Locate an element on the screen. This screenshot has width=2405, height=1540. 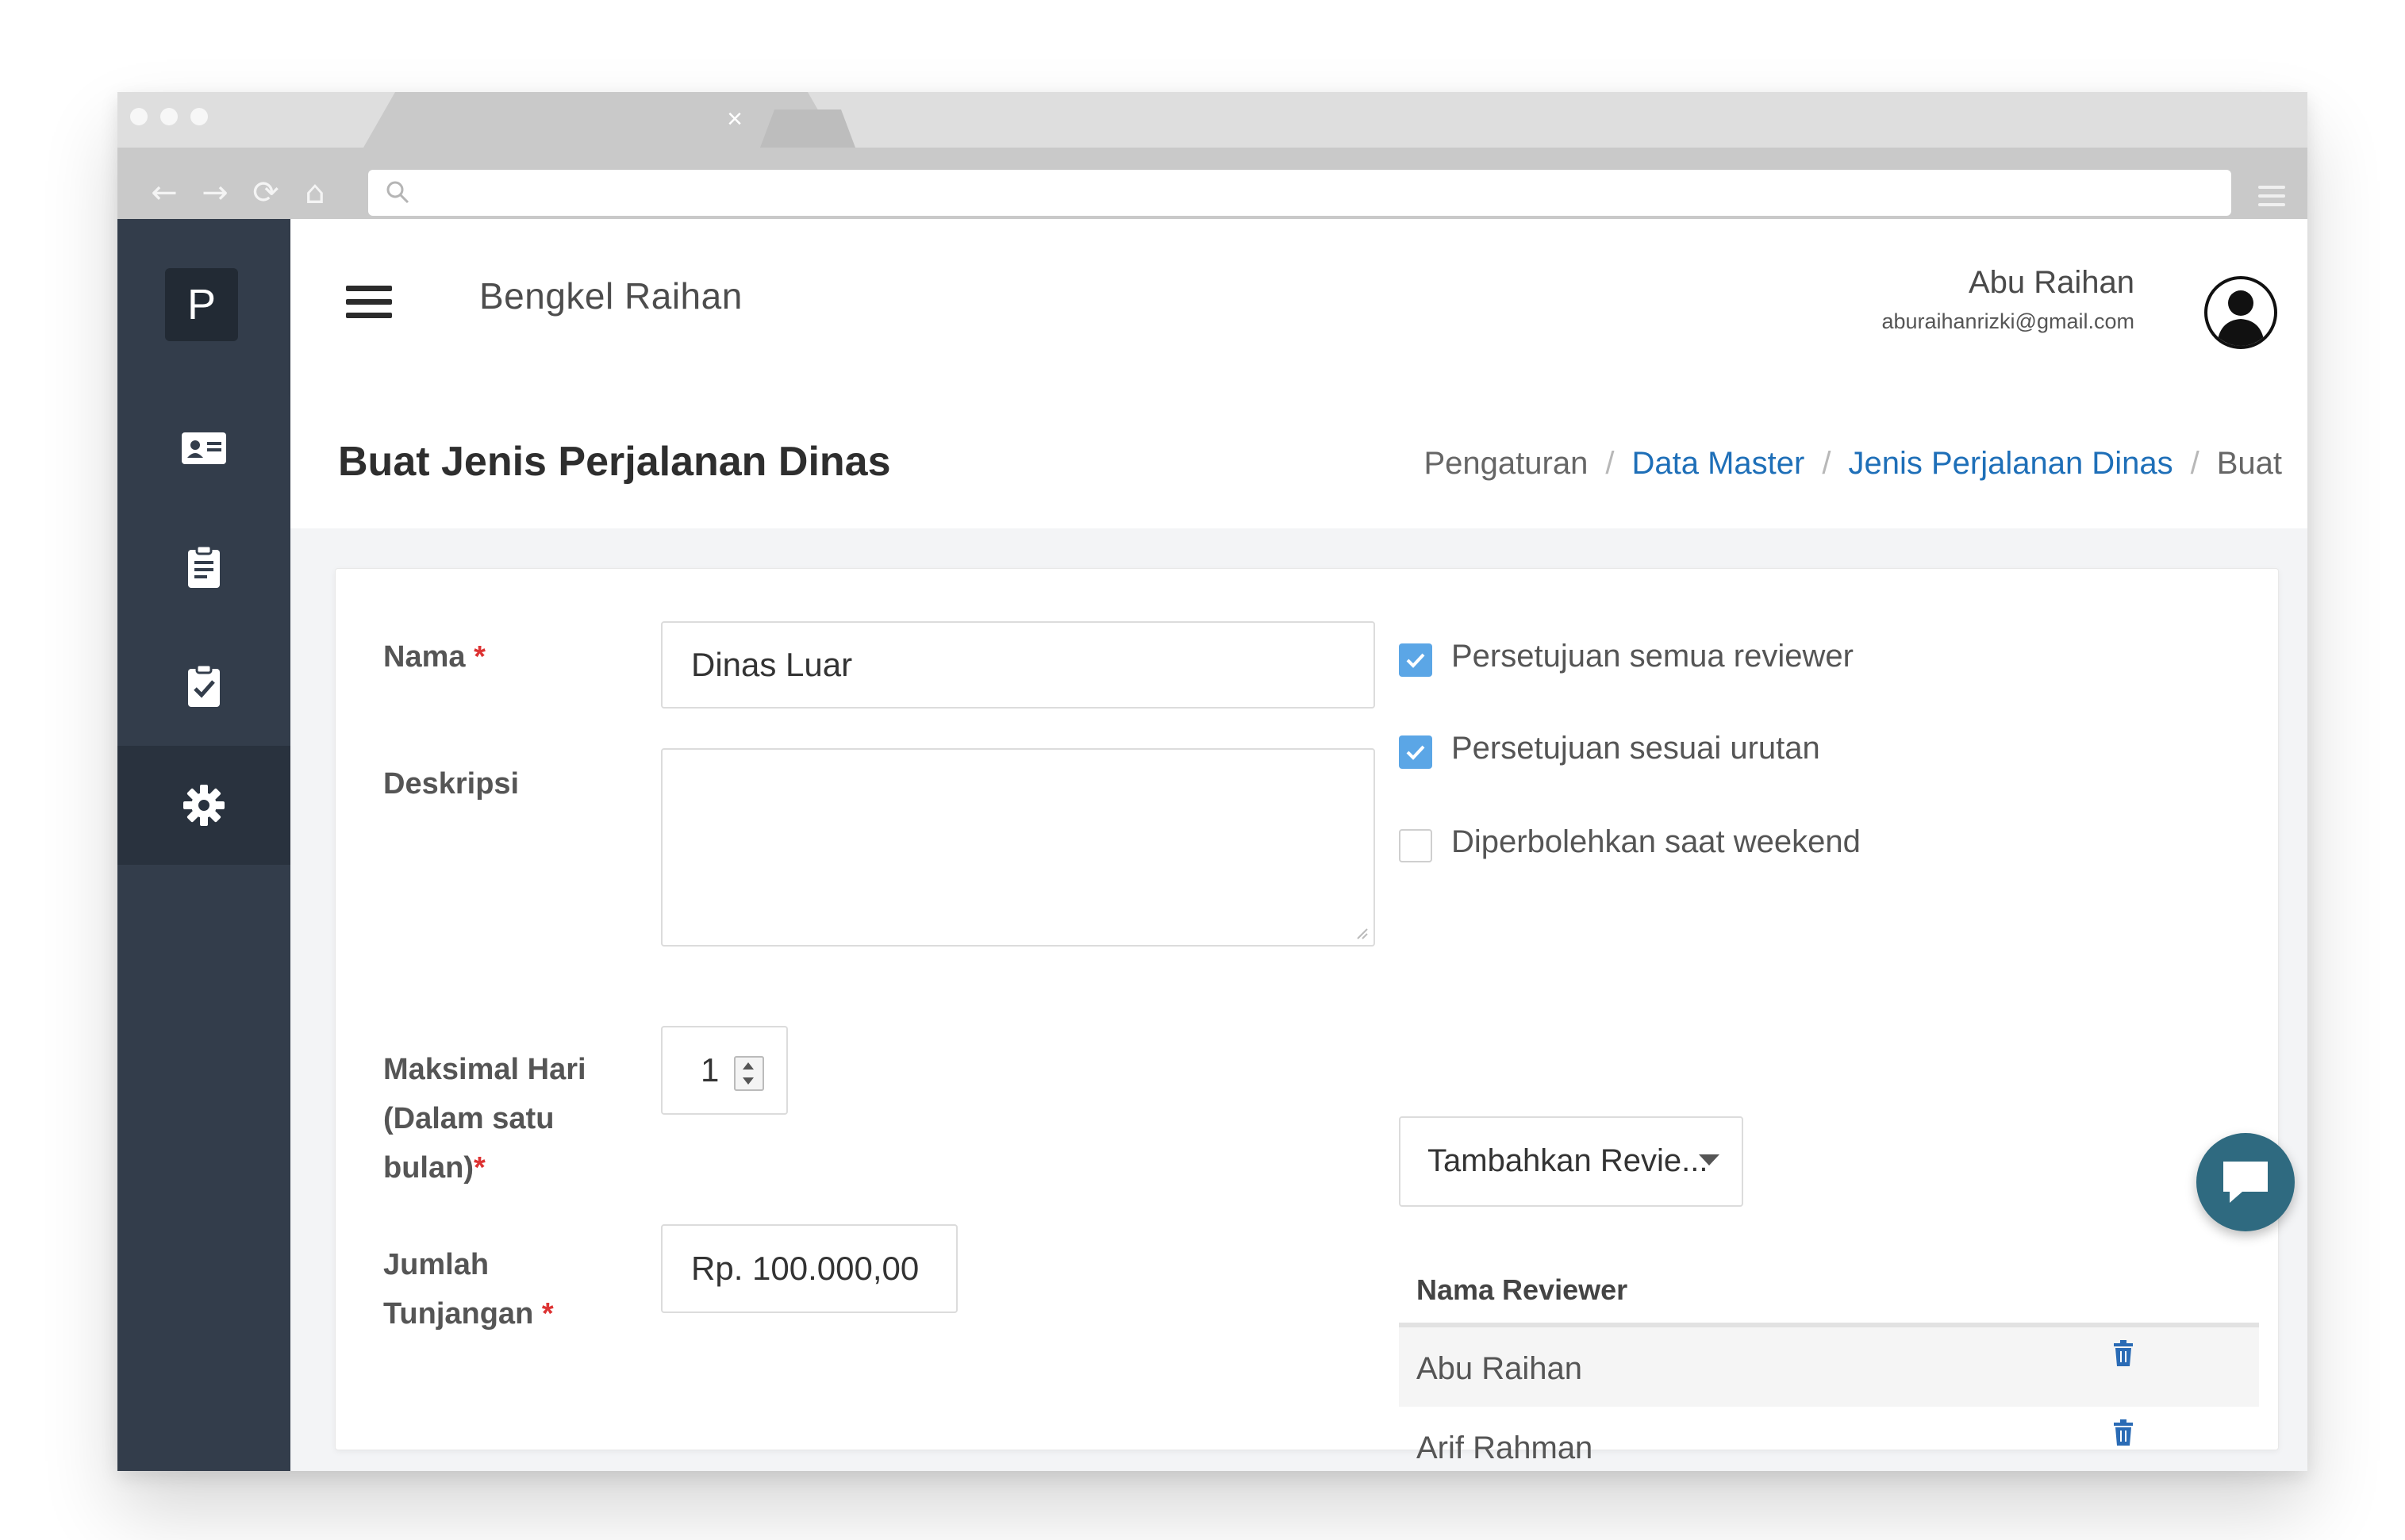
sesuai-urutan-label: Persetujuan sesuai urutan is located at coordinates (1635, 749).